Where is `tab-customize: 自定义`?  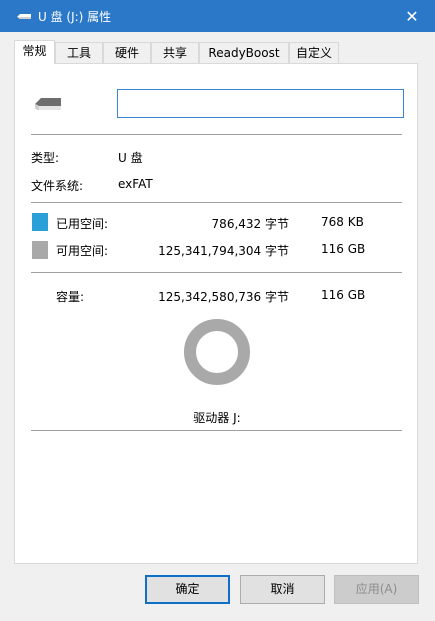 tab-customize: 自定义 is located at coordinates (314, 52).